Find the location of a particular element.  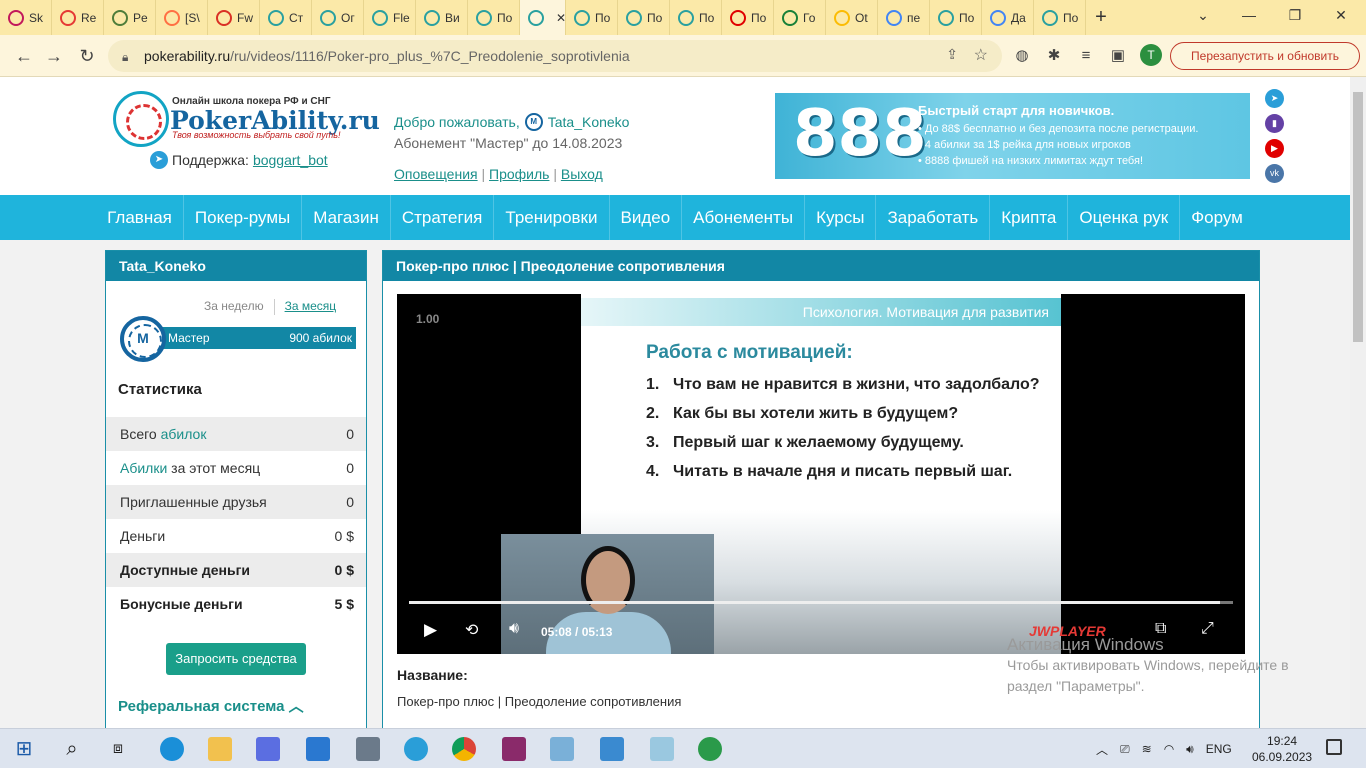

telegram-taskbar-icon is located at coordinates (416, 749).